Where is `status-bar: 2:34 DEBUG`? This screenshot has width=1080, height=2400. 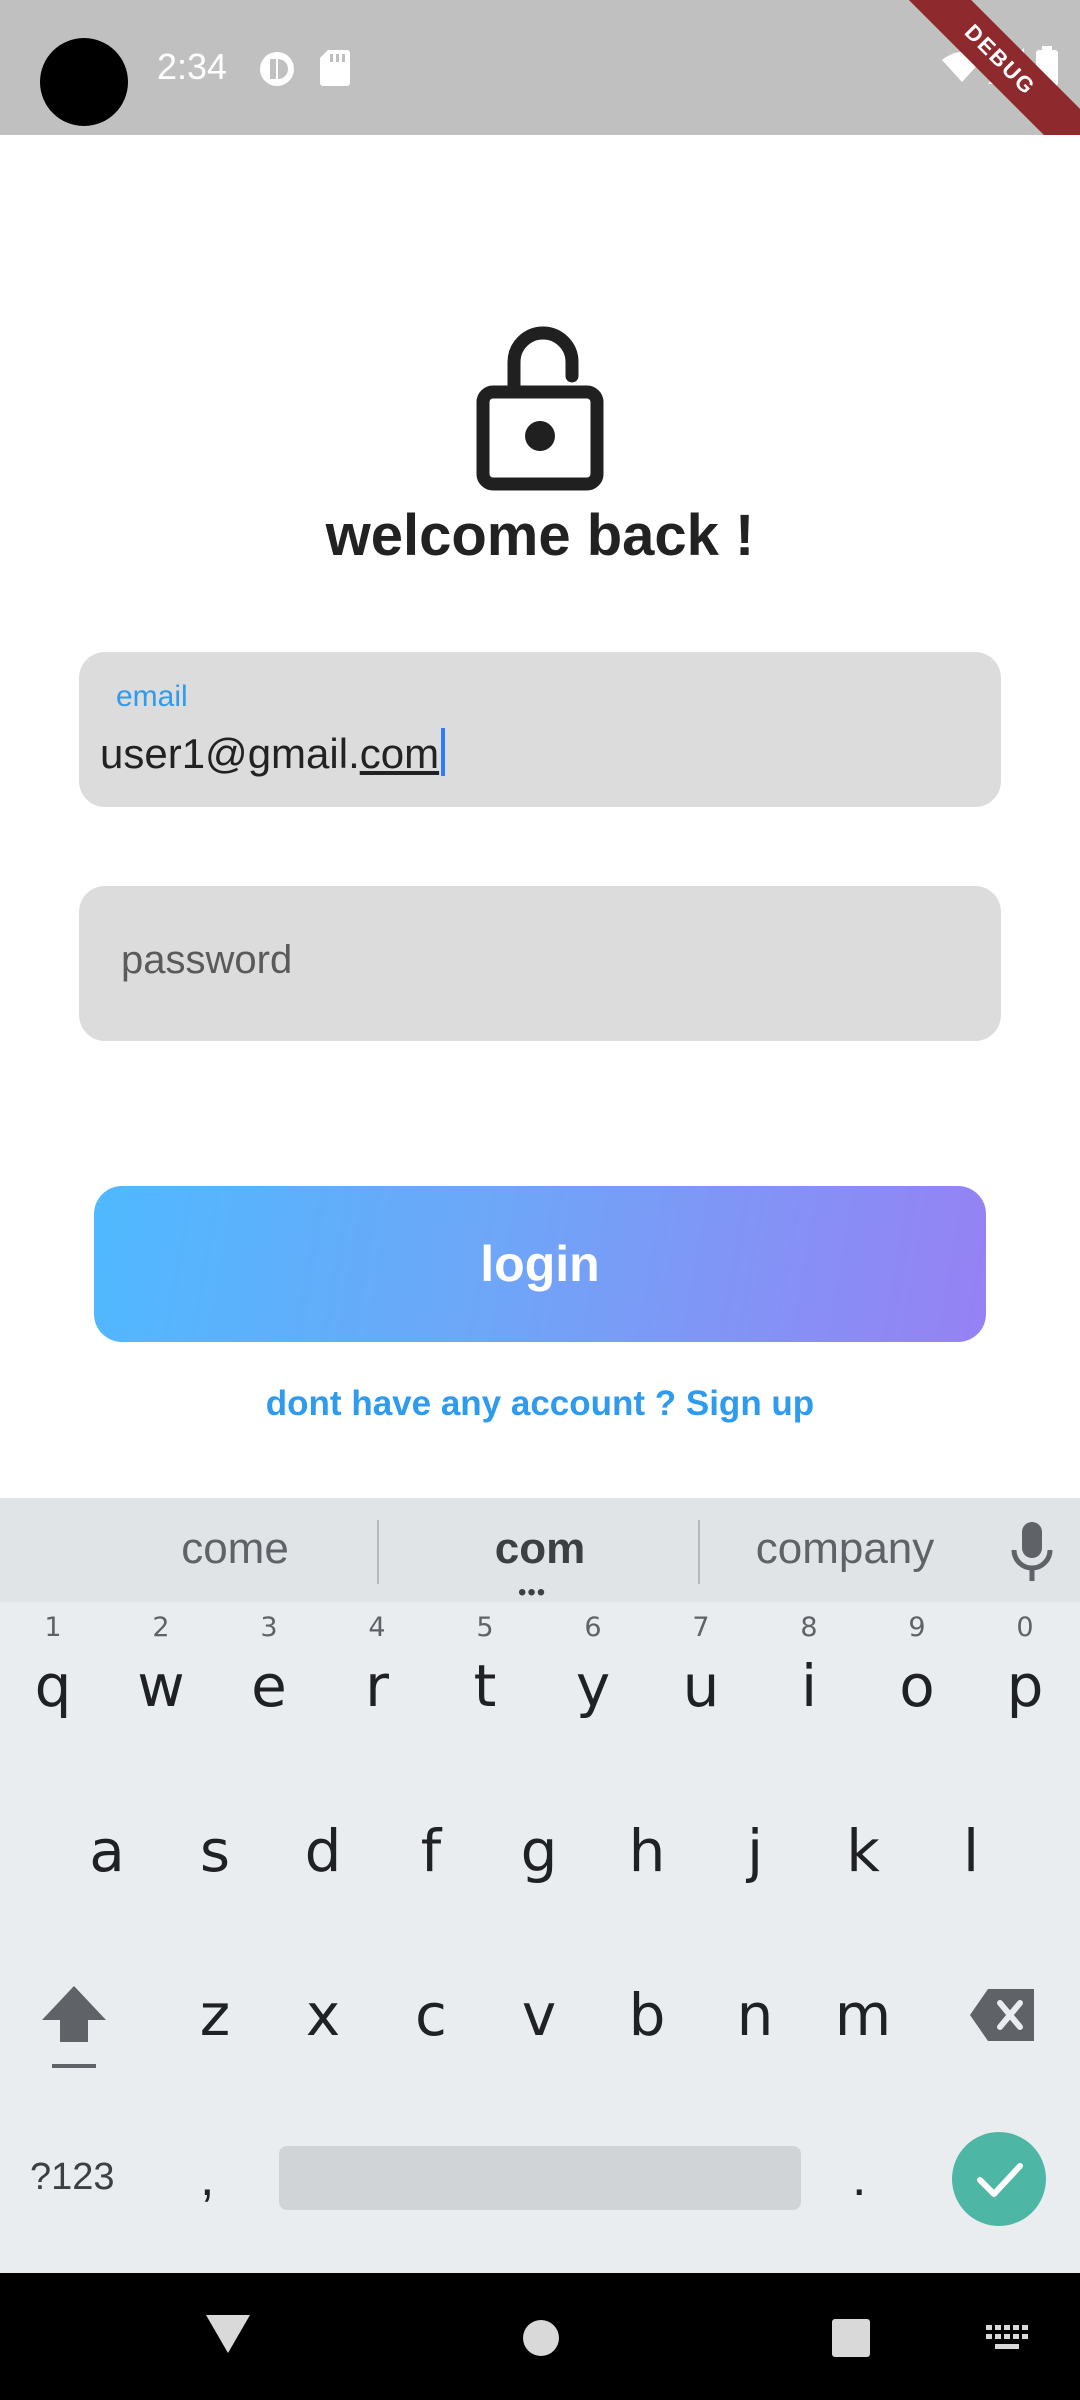 status-bar: 2:34 DEBUG is located at coordinates (540, 67).